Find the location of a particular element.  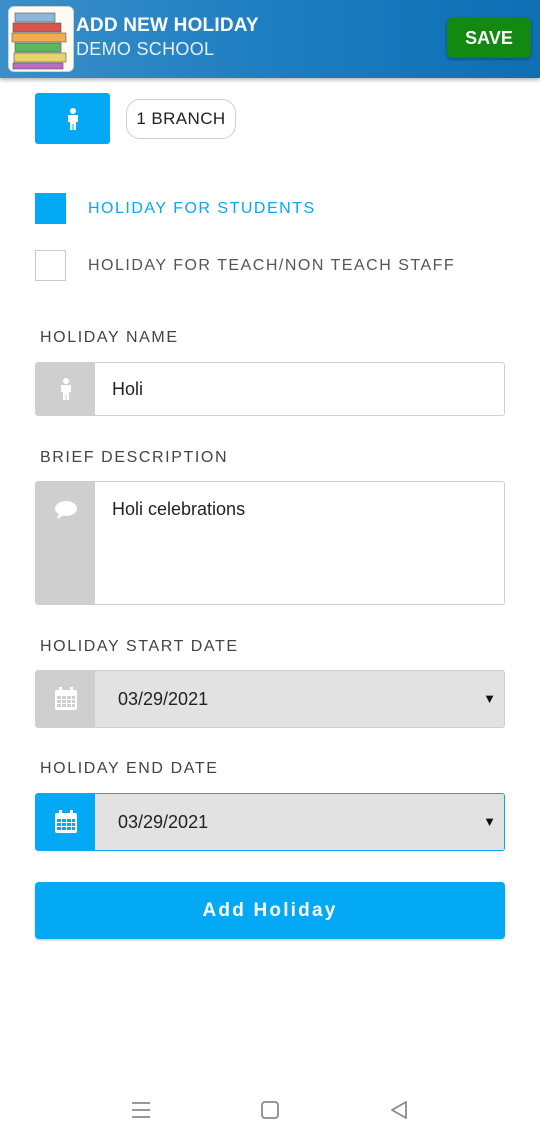

page-title: ADD NEW HOLIDAY is located at coordinates (167, 25).